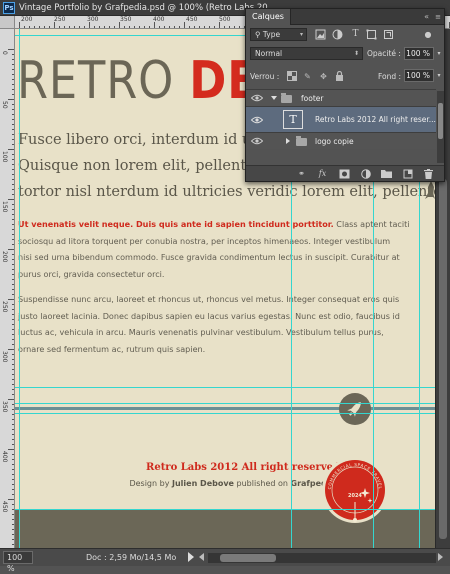 The image size is (450, 574). What do you see at coordinates (386, 174) in the screenshot?
I see `new-group-icon` at bounding box center [386, 174].